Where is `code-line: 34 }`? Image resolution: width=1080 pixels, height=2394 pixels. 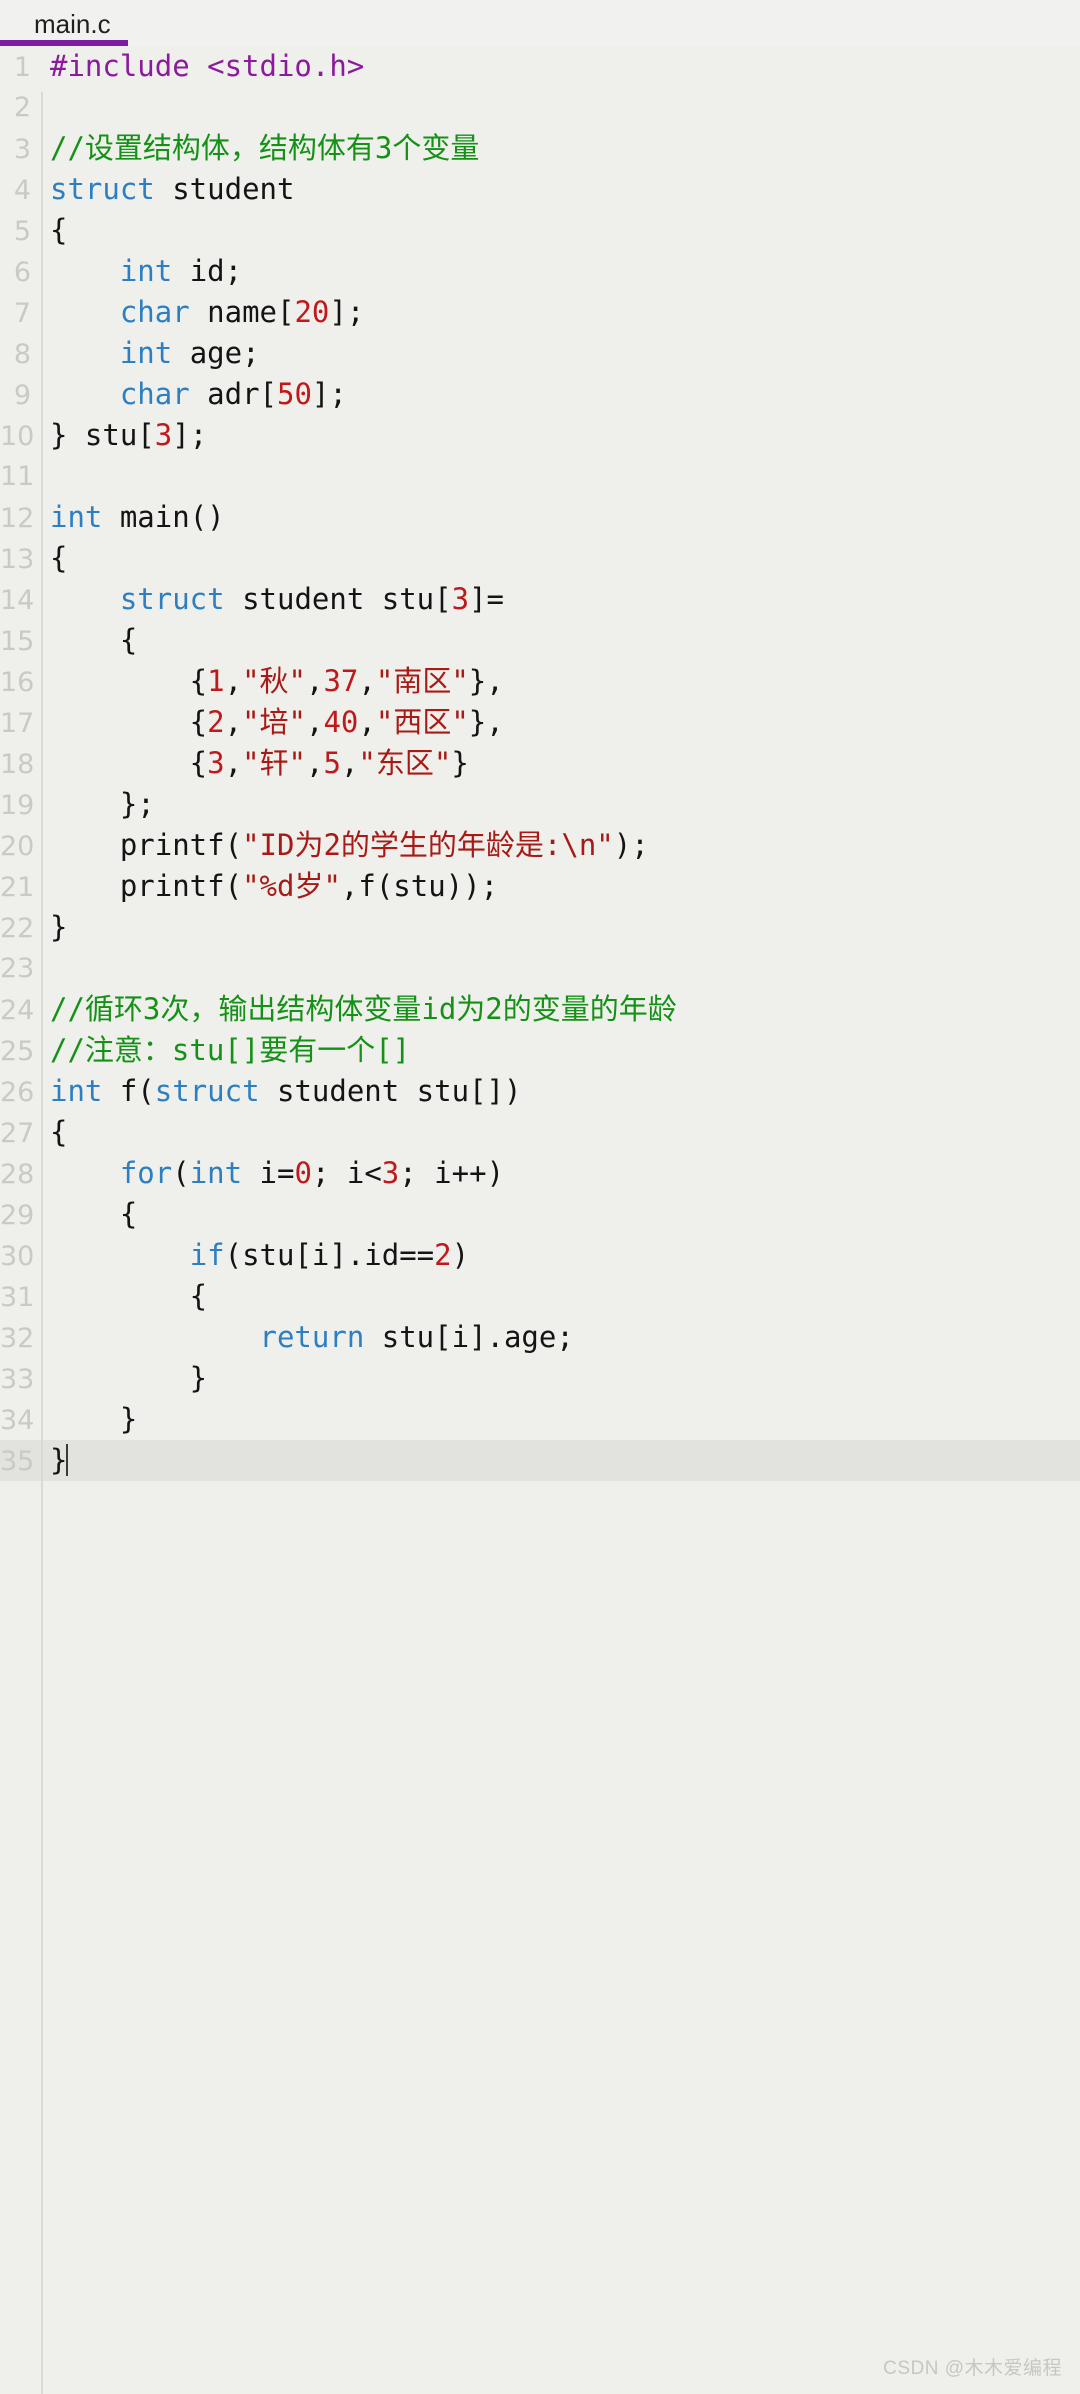
code-line: 34 } is located at coordinates (540, 1419).